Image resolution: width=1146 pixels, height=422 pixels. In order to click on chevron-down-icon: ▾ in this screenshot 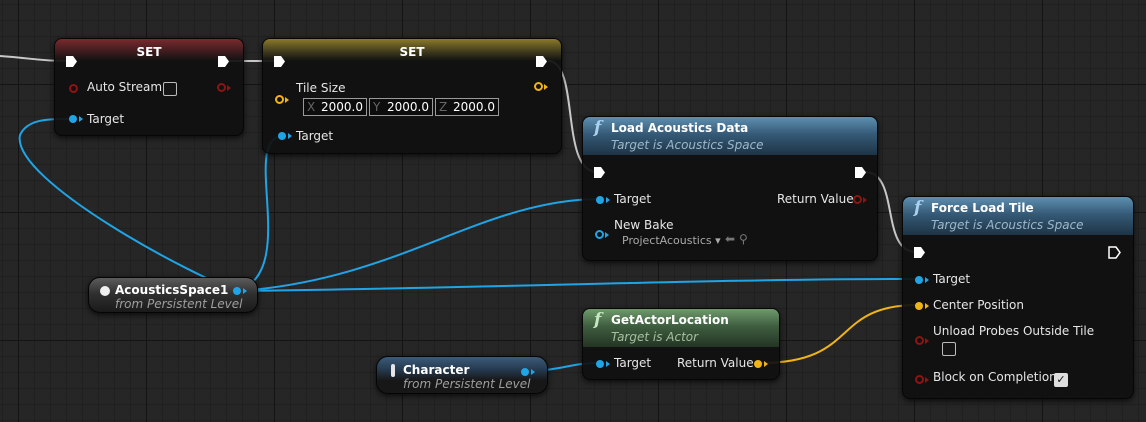, I will do `click(716, 240)`.